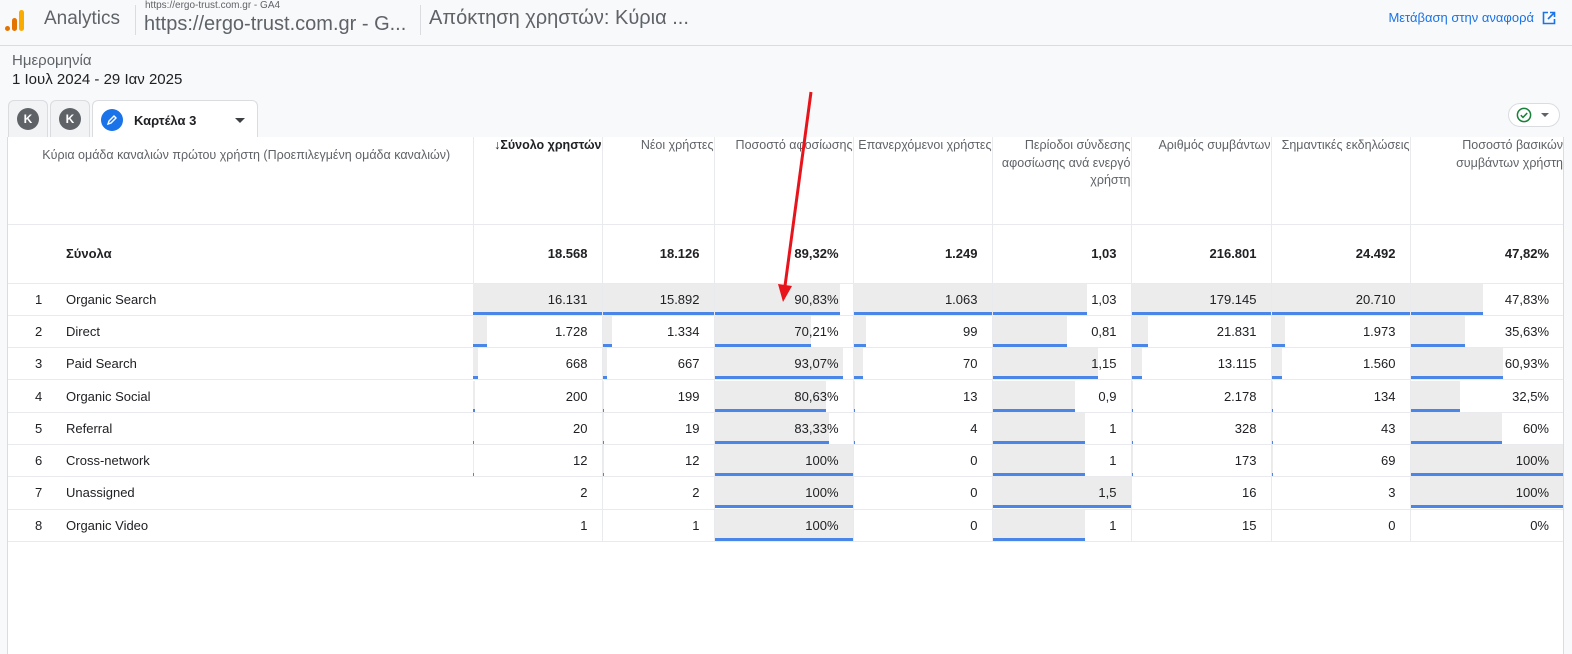  I want to click on table-row: 5 Referral 20 19 83,33% 4 1 328 43 60%, so click(785, 428).